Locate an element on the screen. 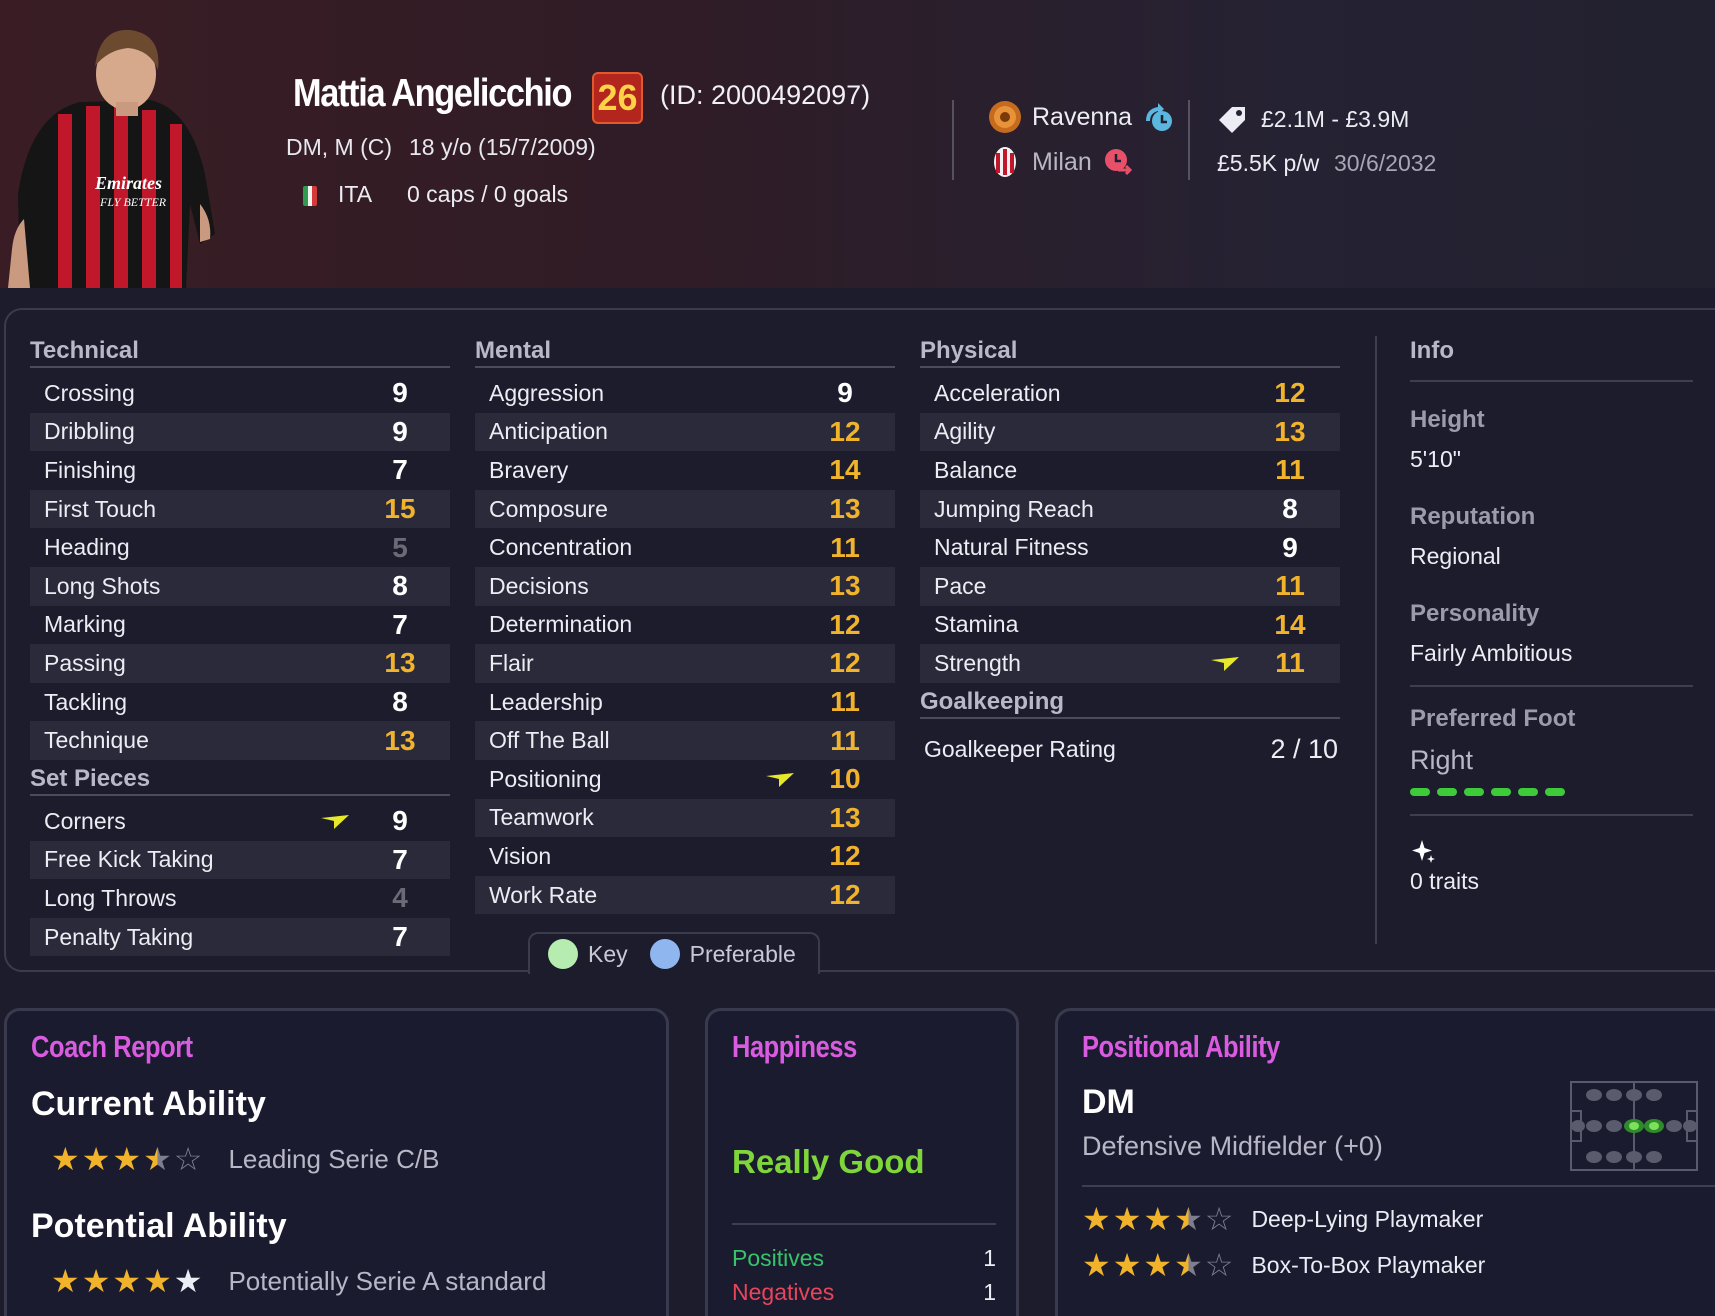 This screenshot has width=1715, height=1316. attr-row-aggression: Aggression 9 is located at coordinates (685, 393).